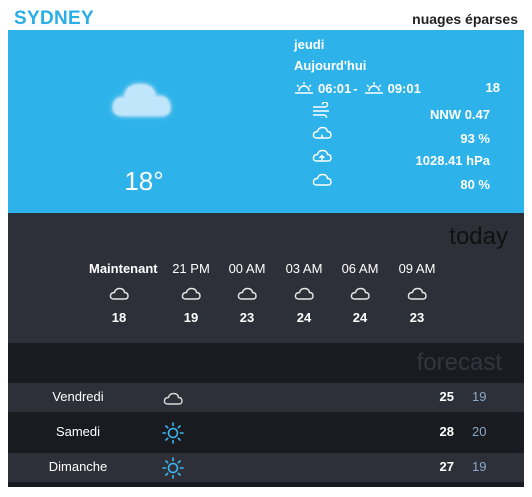  Describe the element at coordinates (459, 362) in the screenshot. I see `forecast-title: forecast` at that location.